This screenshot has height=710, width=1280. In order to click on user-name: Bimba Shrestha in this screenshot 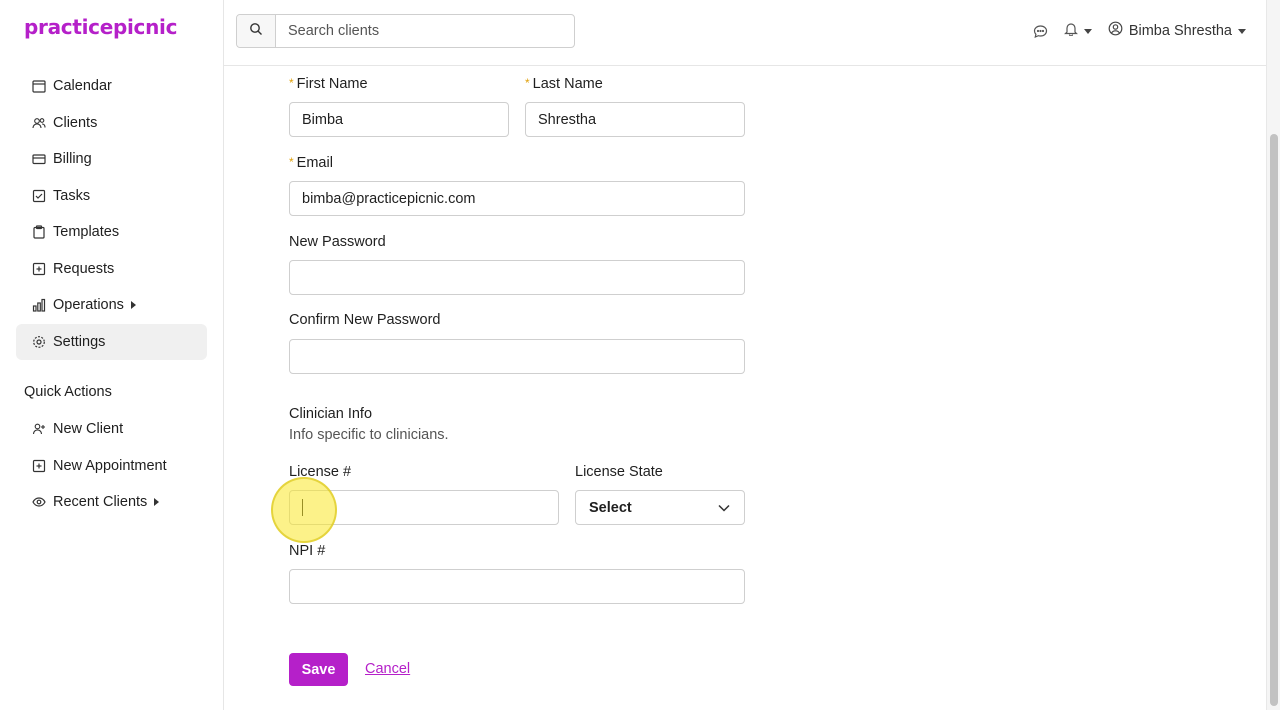, I will do `click(1180, 31)`.